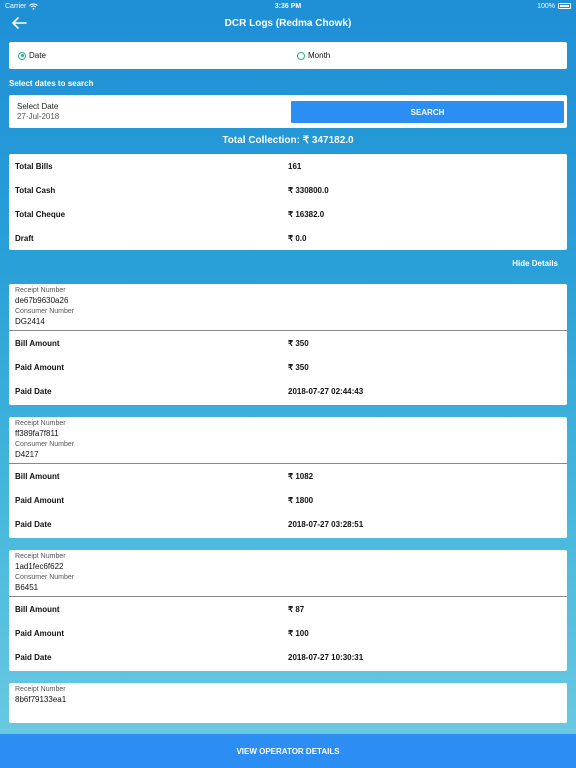  I want to click on bill-amount-row: Bill Amount ₹ 87, so click(288, 609).